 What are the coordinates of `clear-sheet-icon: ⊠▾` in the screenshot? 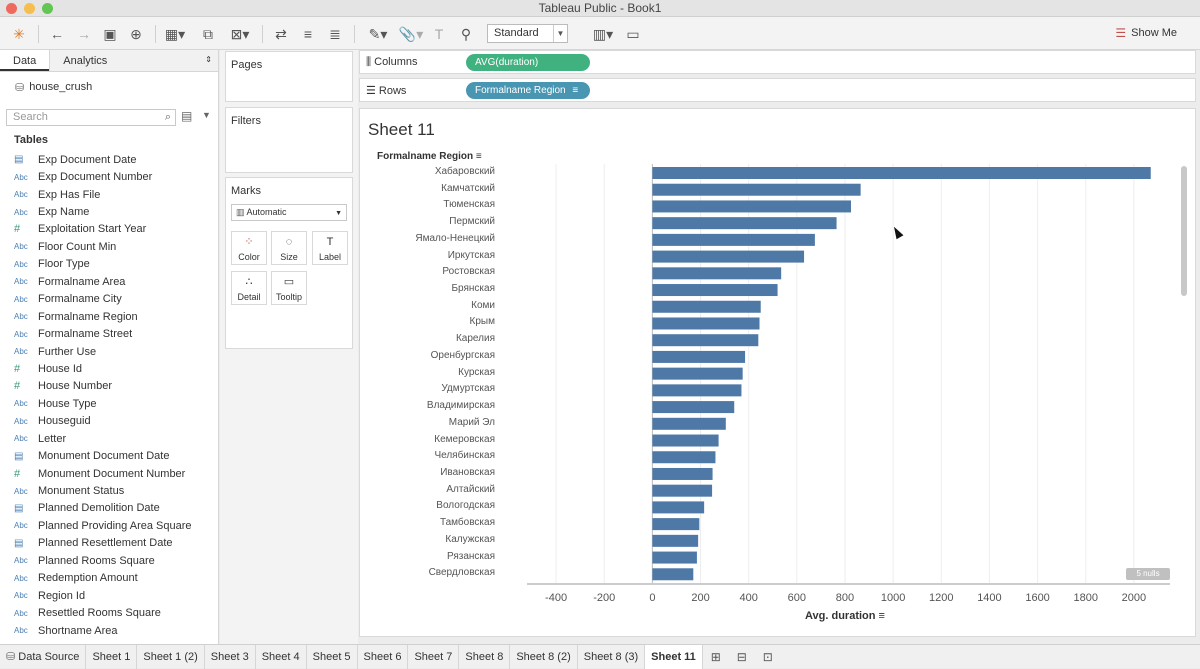 It's located at (240, 34).